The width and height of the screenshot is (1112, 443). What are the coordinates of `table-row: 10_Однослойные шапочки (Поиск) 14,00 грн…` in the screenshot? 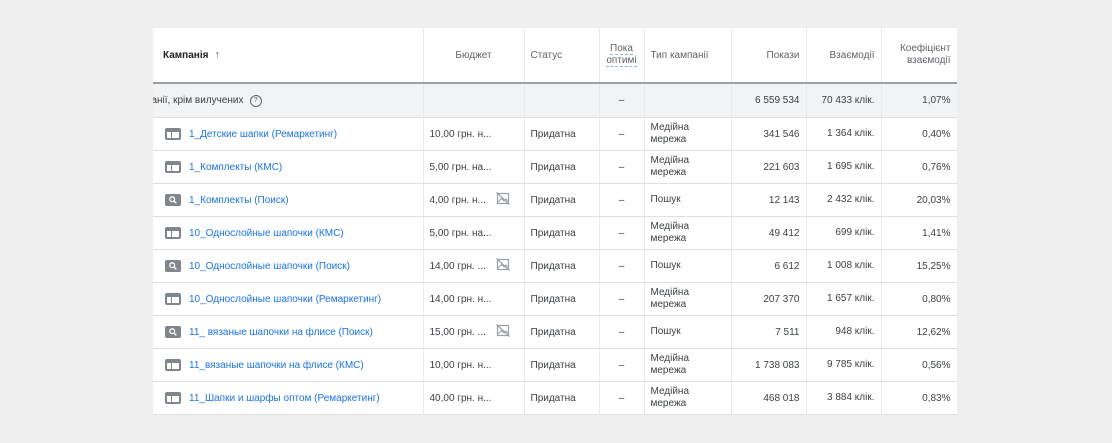 It's located at (478, 266).